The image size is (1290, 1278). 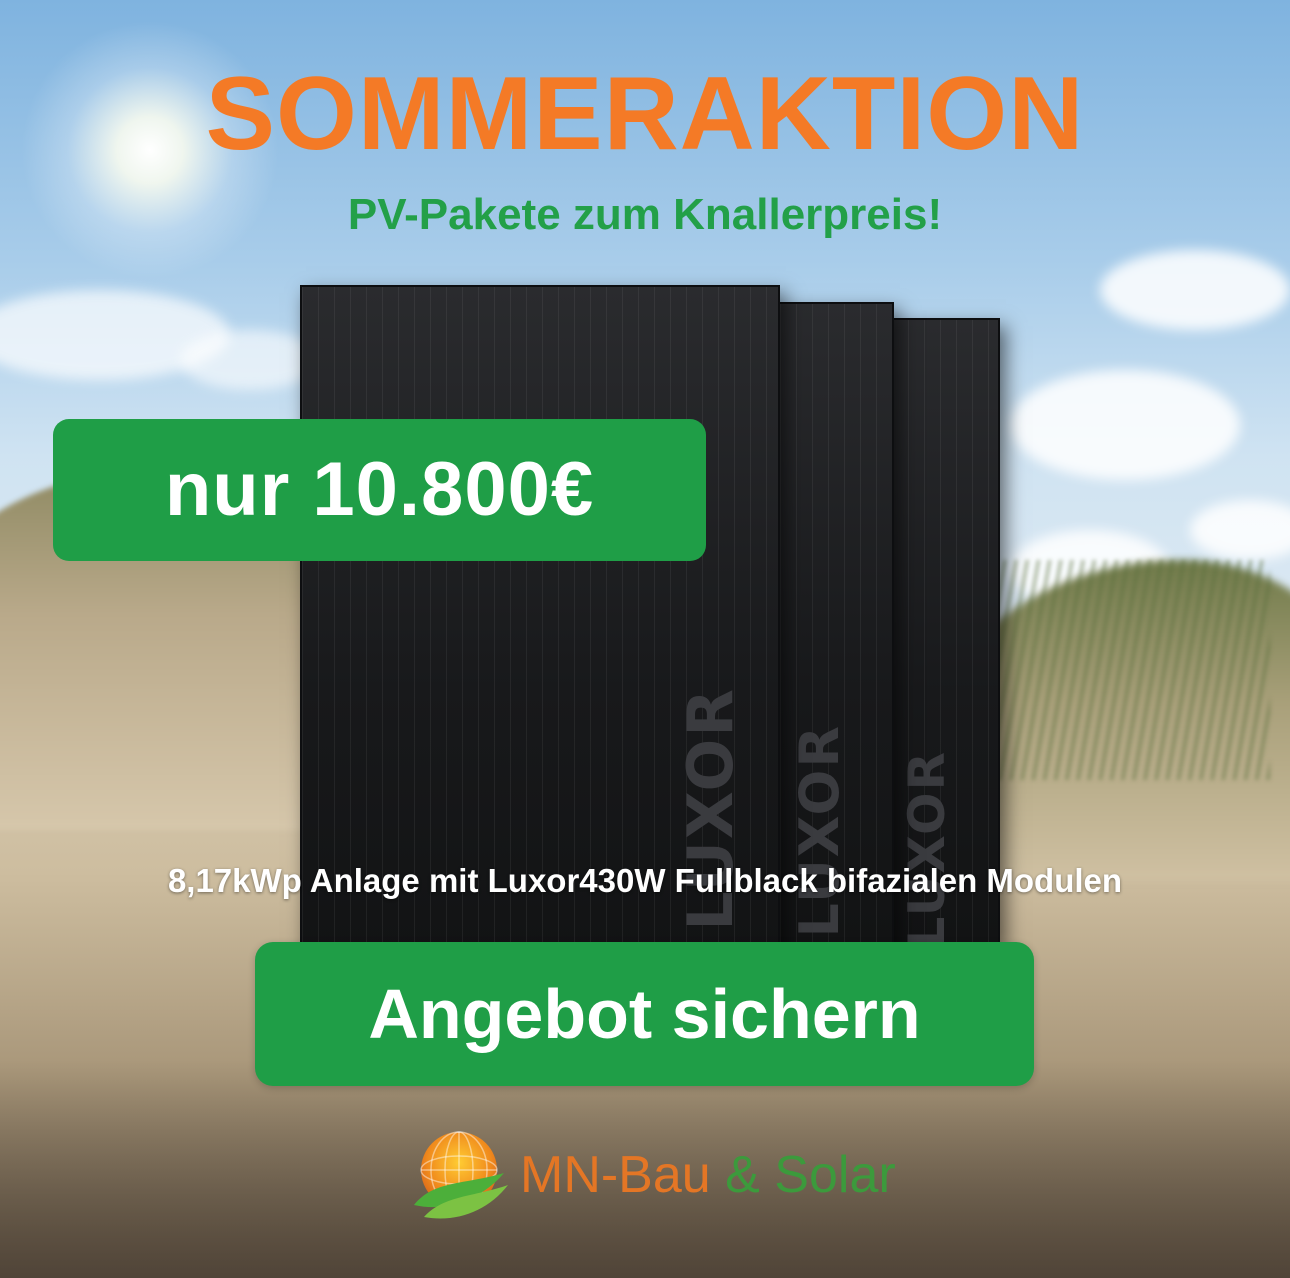 I want to click on globe-sun-leaf-icon, so click(x=461, y=1175).